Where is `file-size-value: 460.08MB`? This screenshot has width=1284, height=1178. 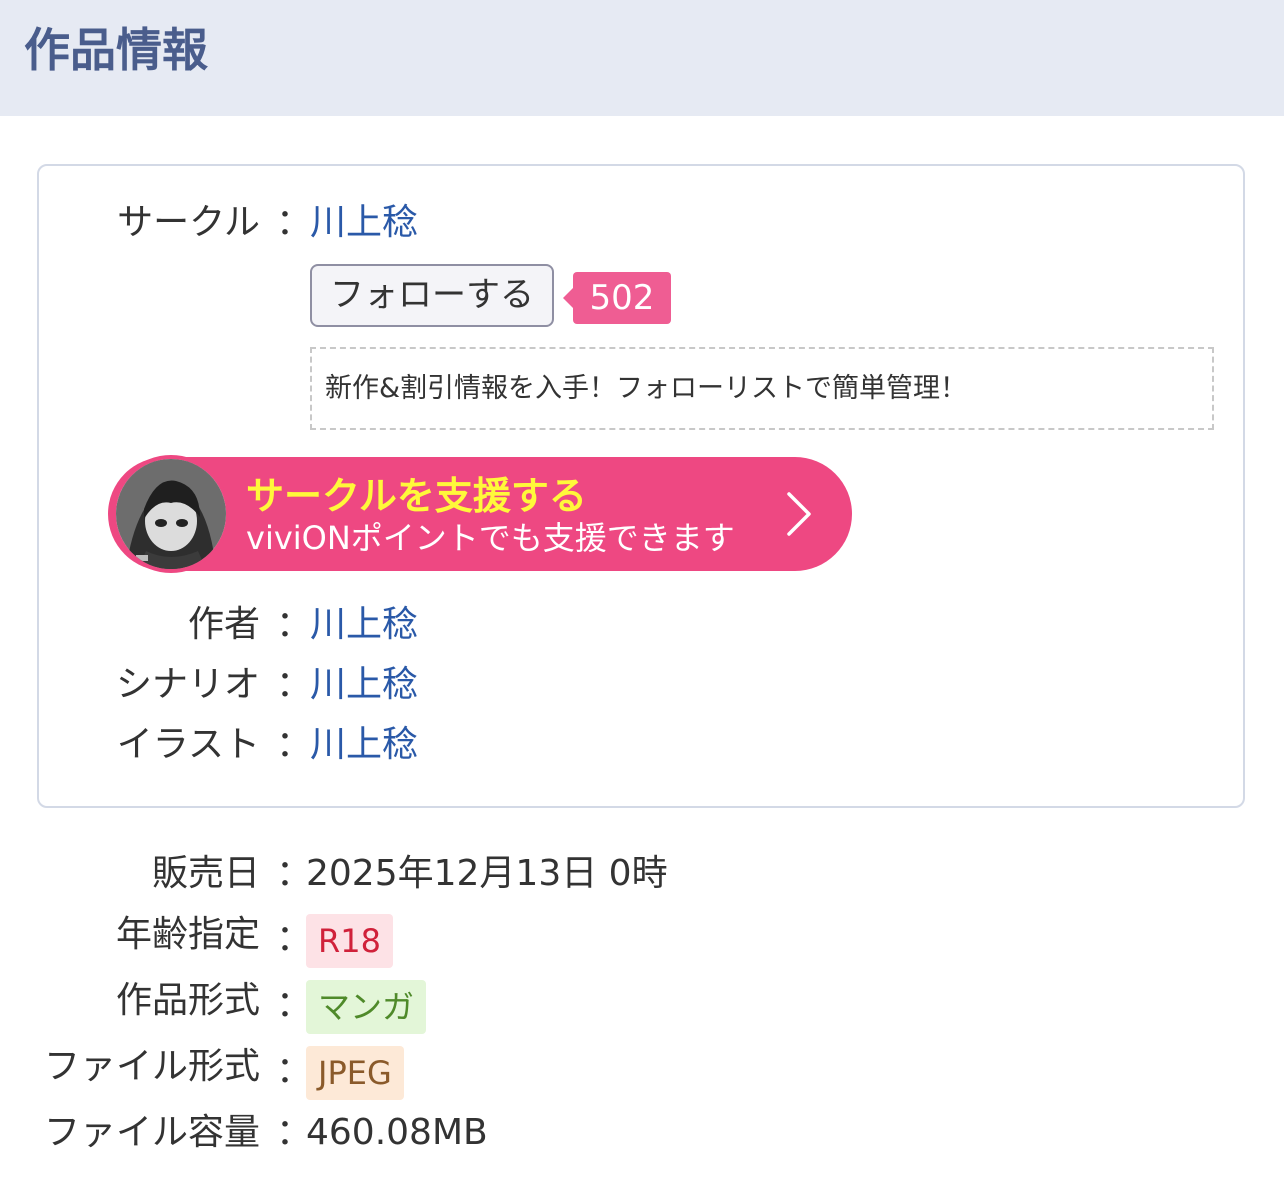 file-size-value: 460.08MB is located at coordinates (397, 1132).